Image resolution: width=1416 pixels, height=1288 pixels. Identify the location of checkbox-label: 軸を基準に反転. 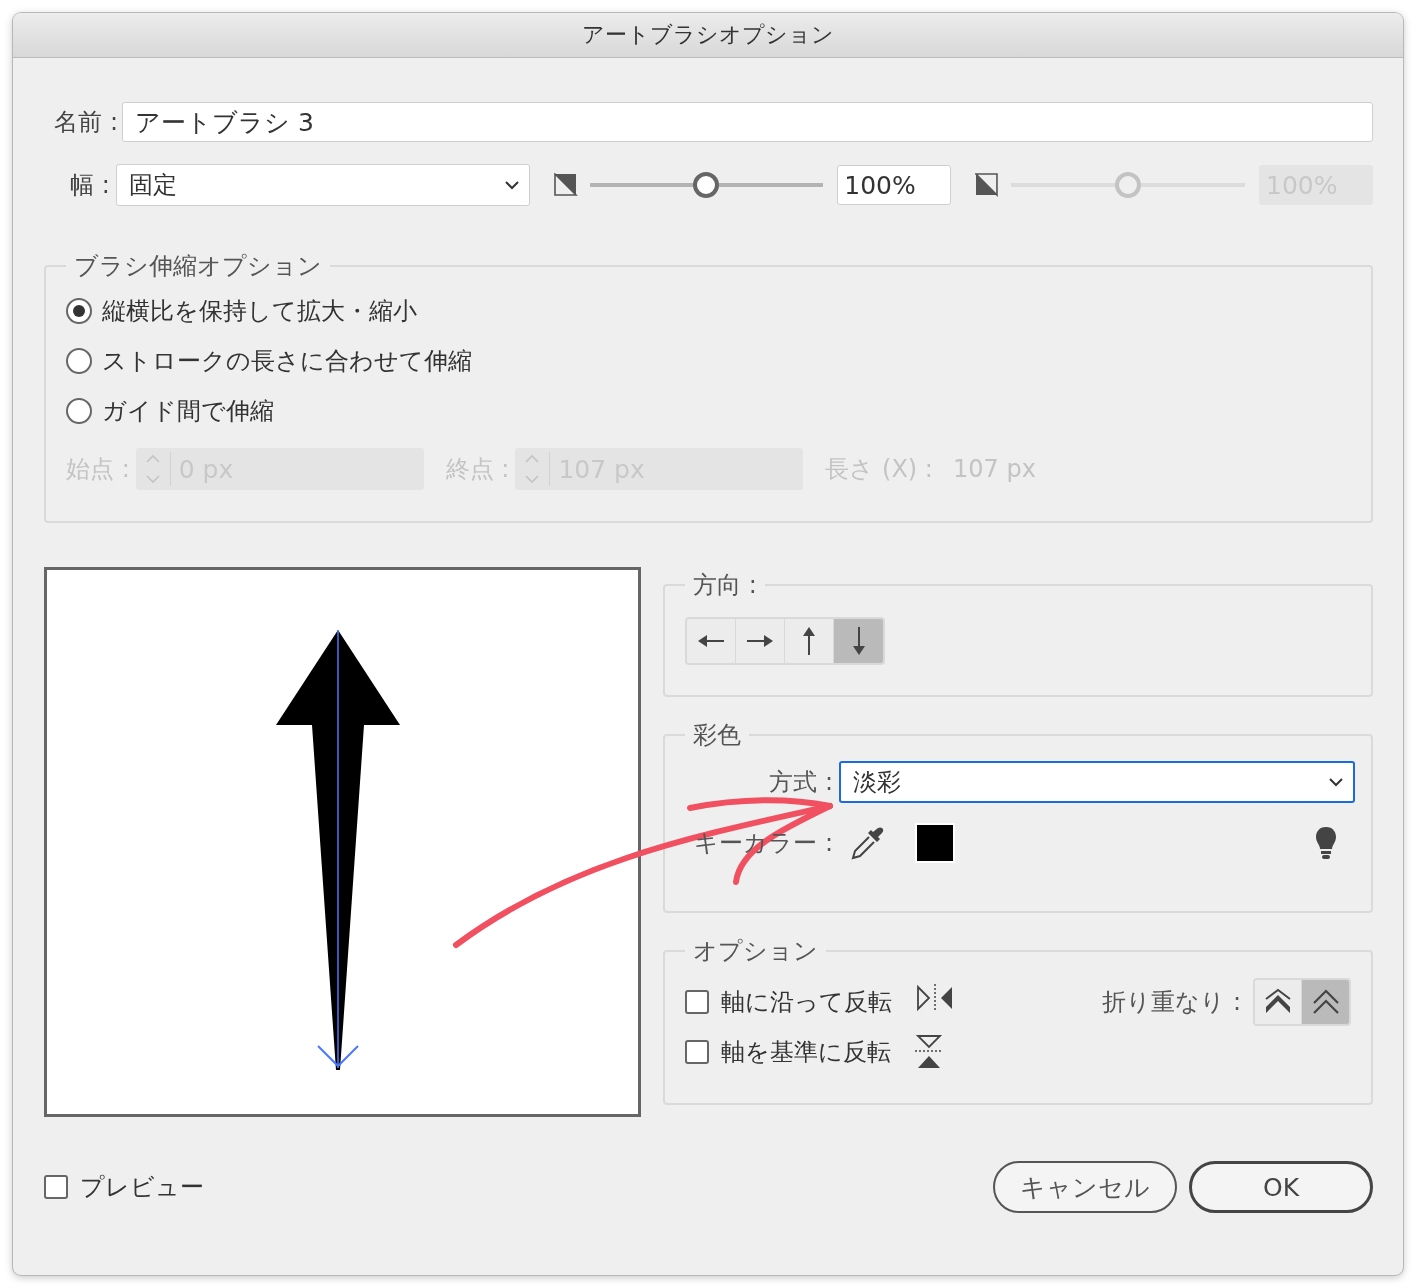
(806, 1052).